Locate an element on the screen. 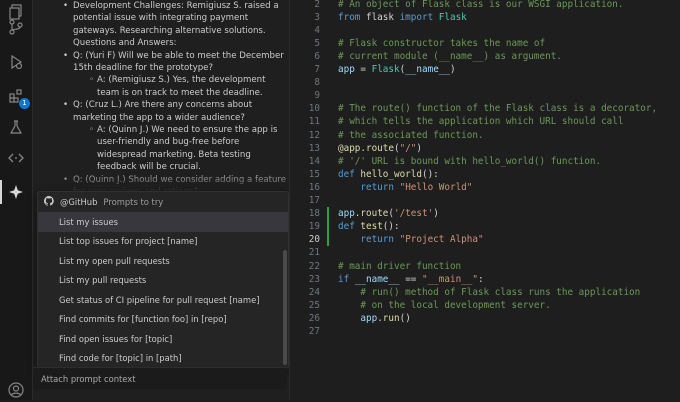 The image size is (680, 402). prompt-suggestion-item: Find open issues for [topic] is located at coordinates (163, 339).